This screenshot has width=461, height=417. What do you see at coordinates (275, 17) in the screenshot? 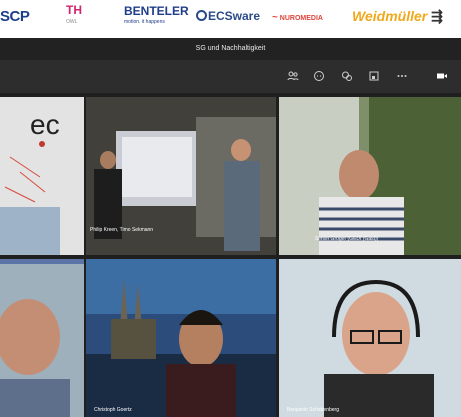
I see `wave-icon: ~` at bounding box center [275, 17].